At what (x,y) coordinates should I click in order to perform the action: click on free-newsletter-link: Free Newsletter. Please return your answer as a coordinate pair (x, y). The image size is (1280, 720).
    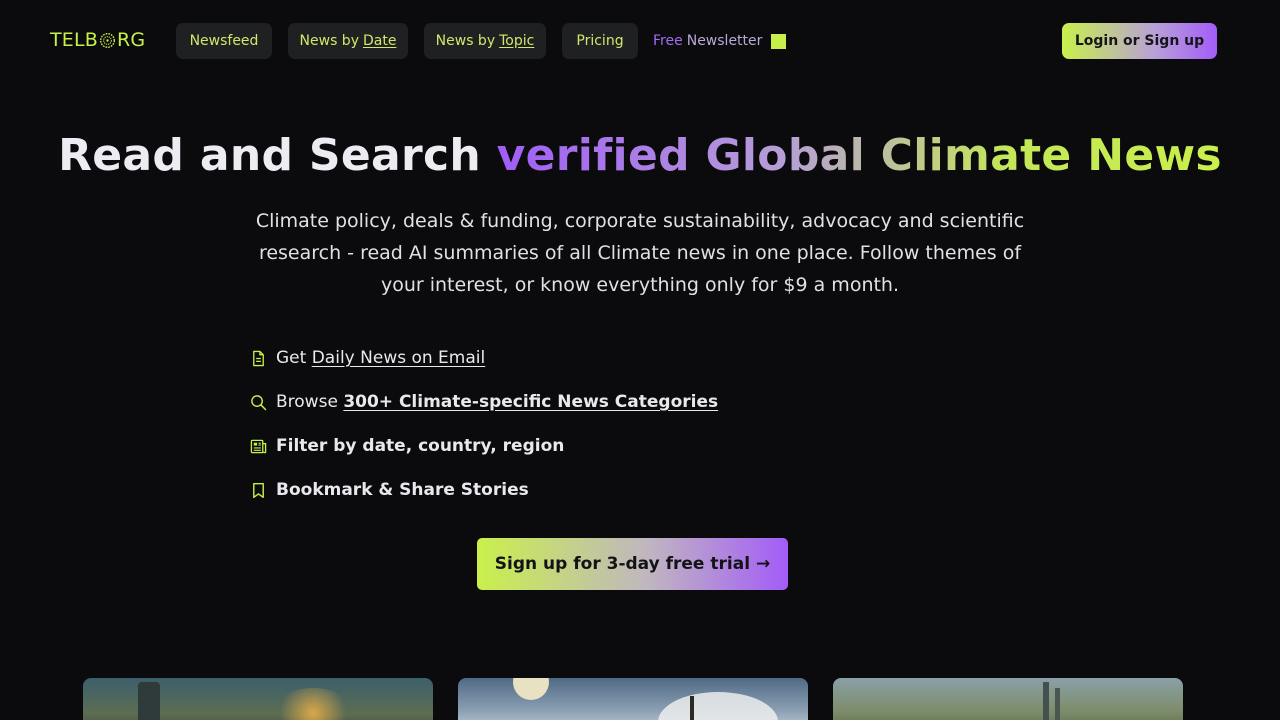
    Looking at the image, I should click on (720, 41).